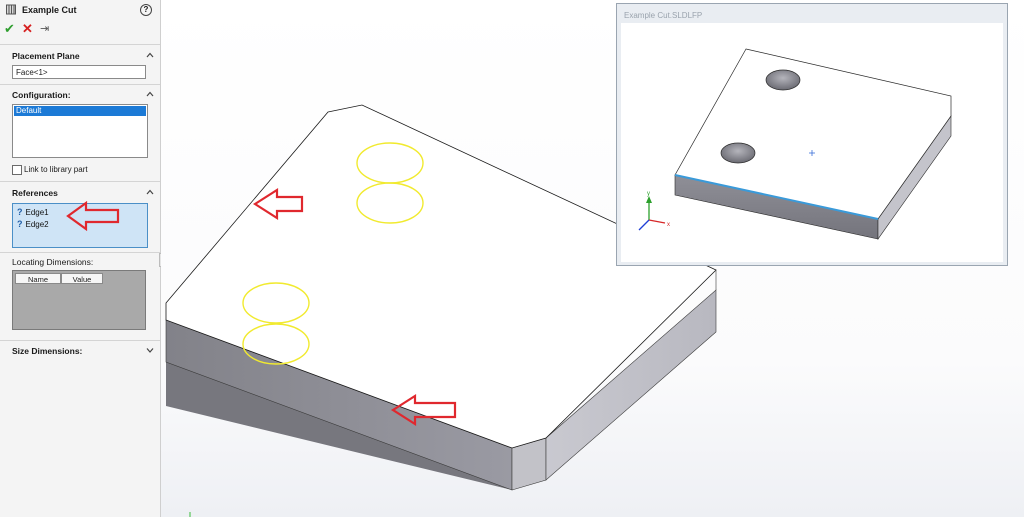  I want to click on preview-plate-model, so click(813, 144).